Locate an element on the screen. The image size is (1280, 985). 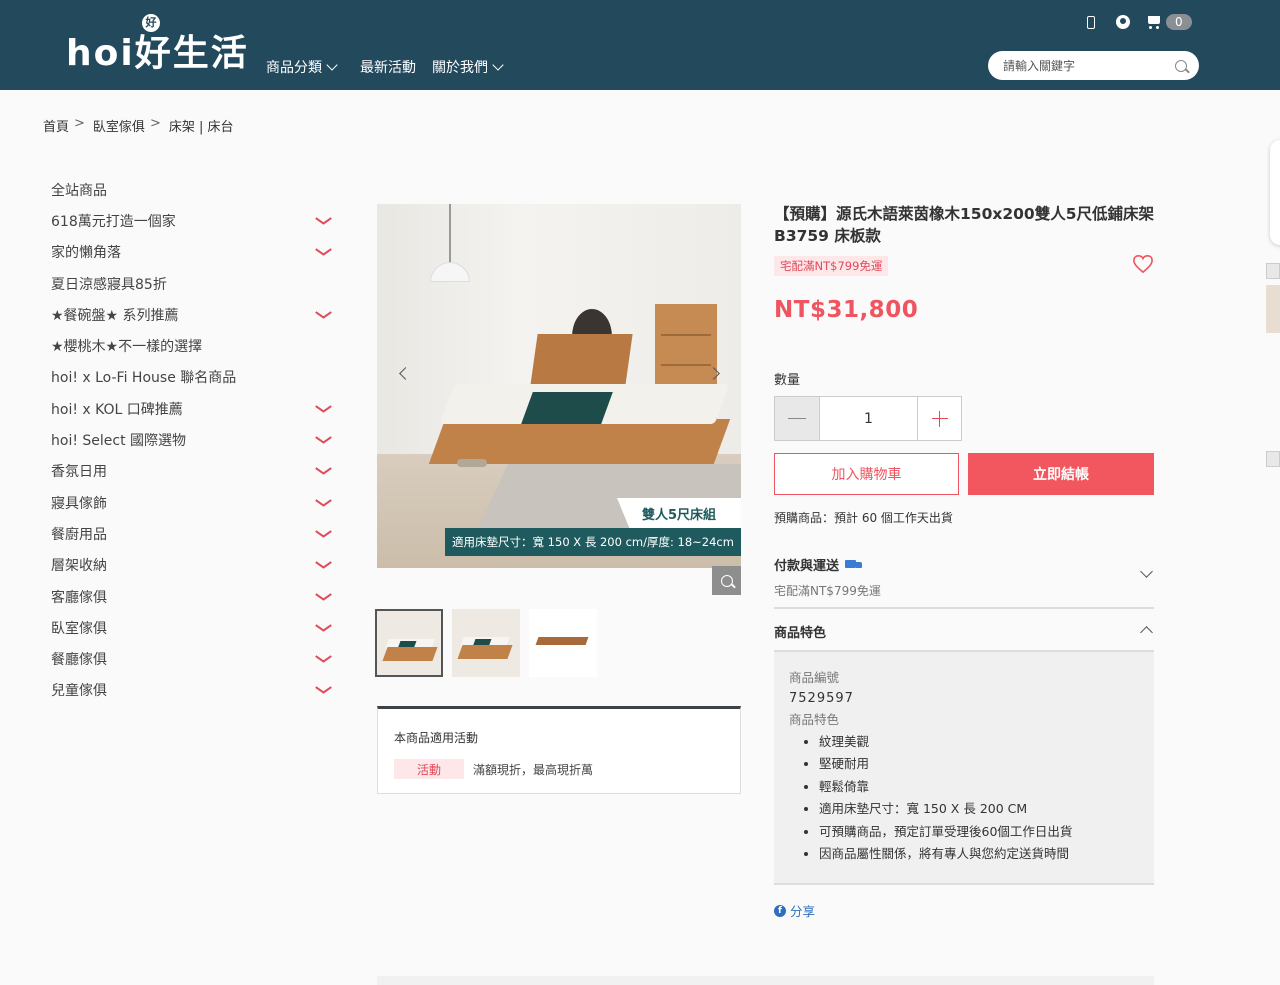
sidebar-item: 全站商品 is located at coordinates (192, 189).